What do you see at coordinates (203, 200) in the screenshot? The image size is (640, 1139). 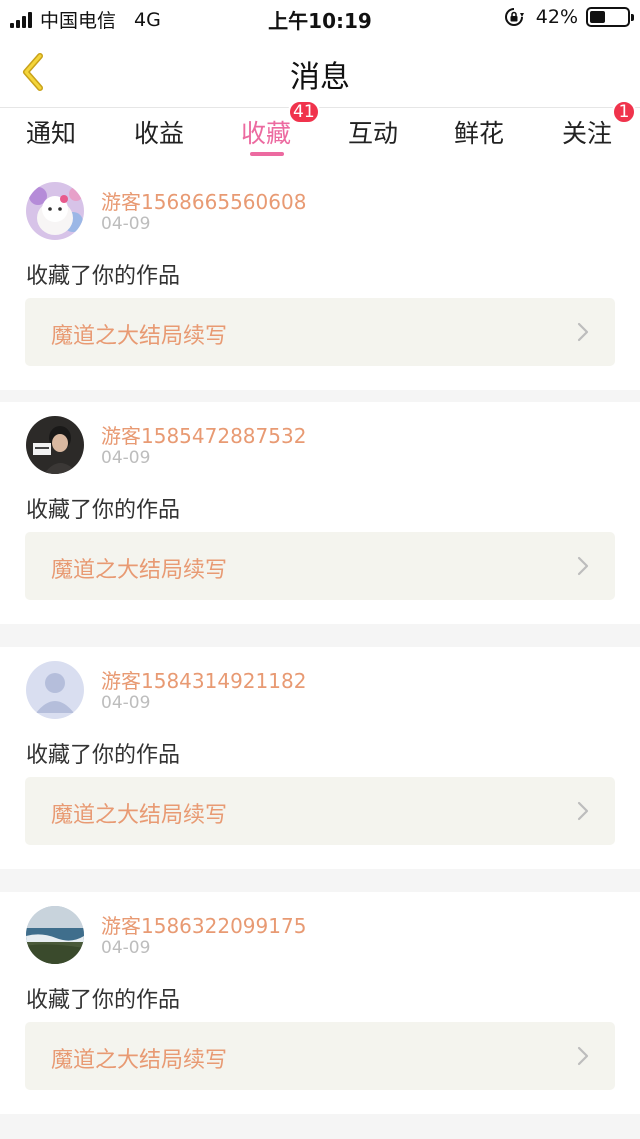 I see `user-name: 游客1568665560608` at bounding box center [203, 200].